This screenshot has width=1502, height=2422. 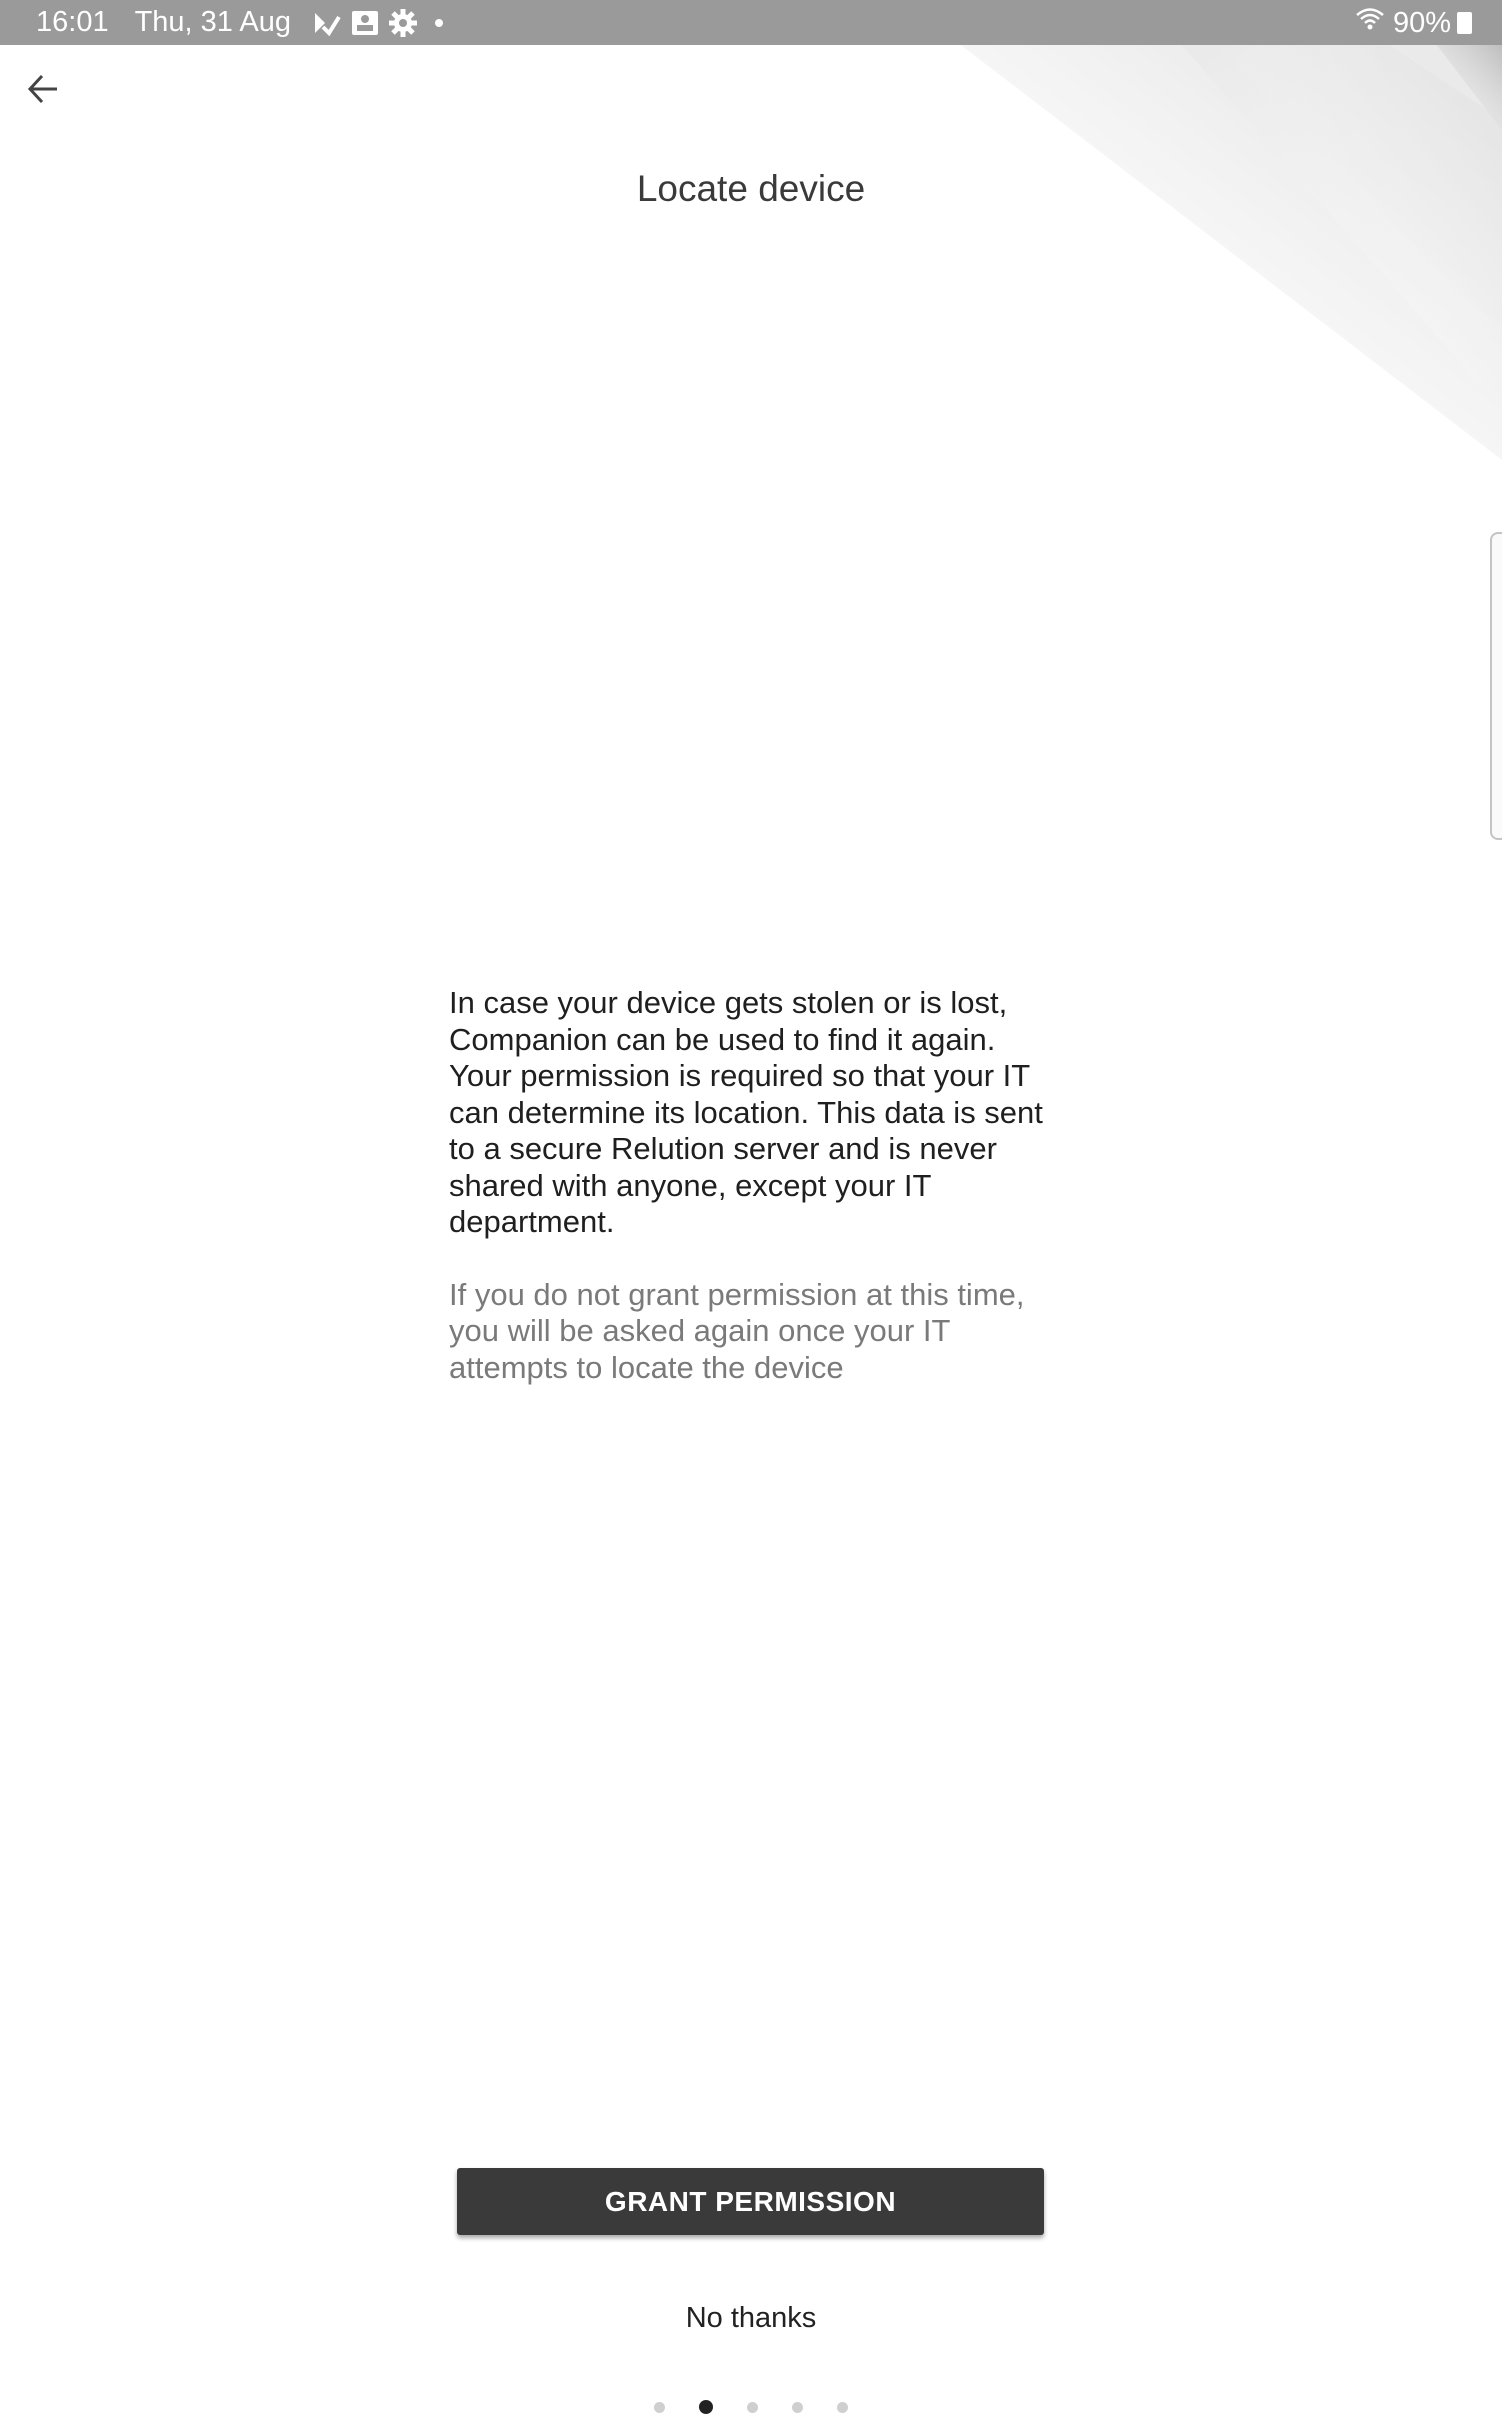 I want to click on status-date: Thu, 31 Aug, so click(x=212, y=22).